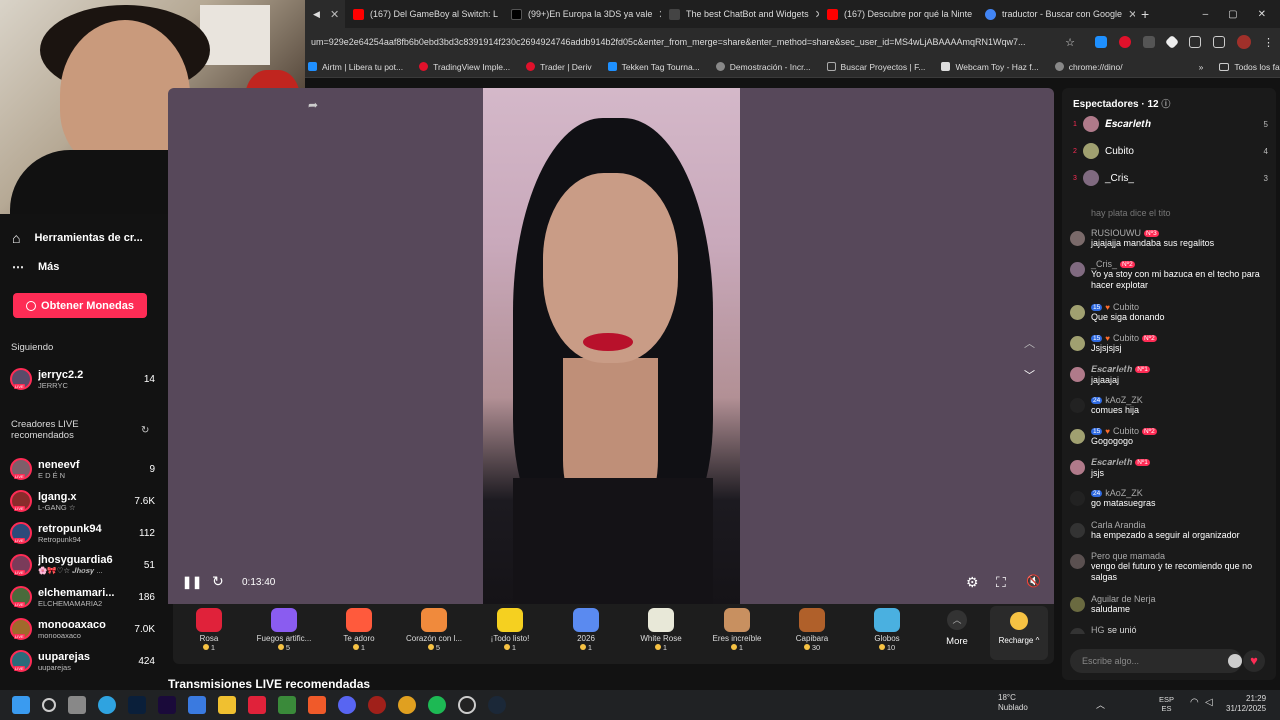 The image size is (1280, 720). What do you see at coordinates (35, 267) in the screenshot?
I see `more-item: ⋯ Más` at bounding box center [35, 267].